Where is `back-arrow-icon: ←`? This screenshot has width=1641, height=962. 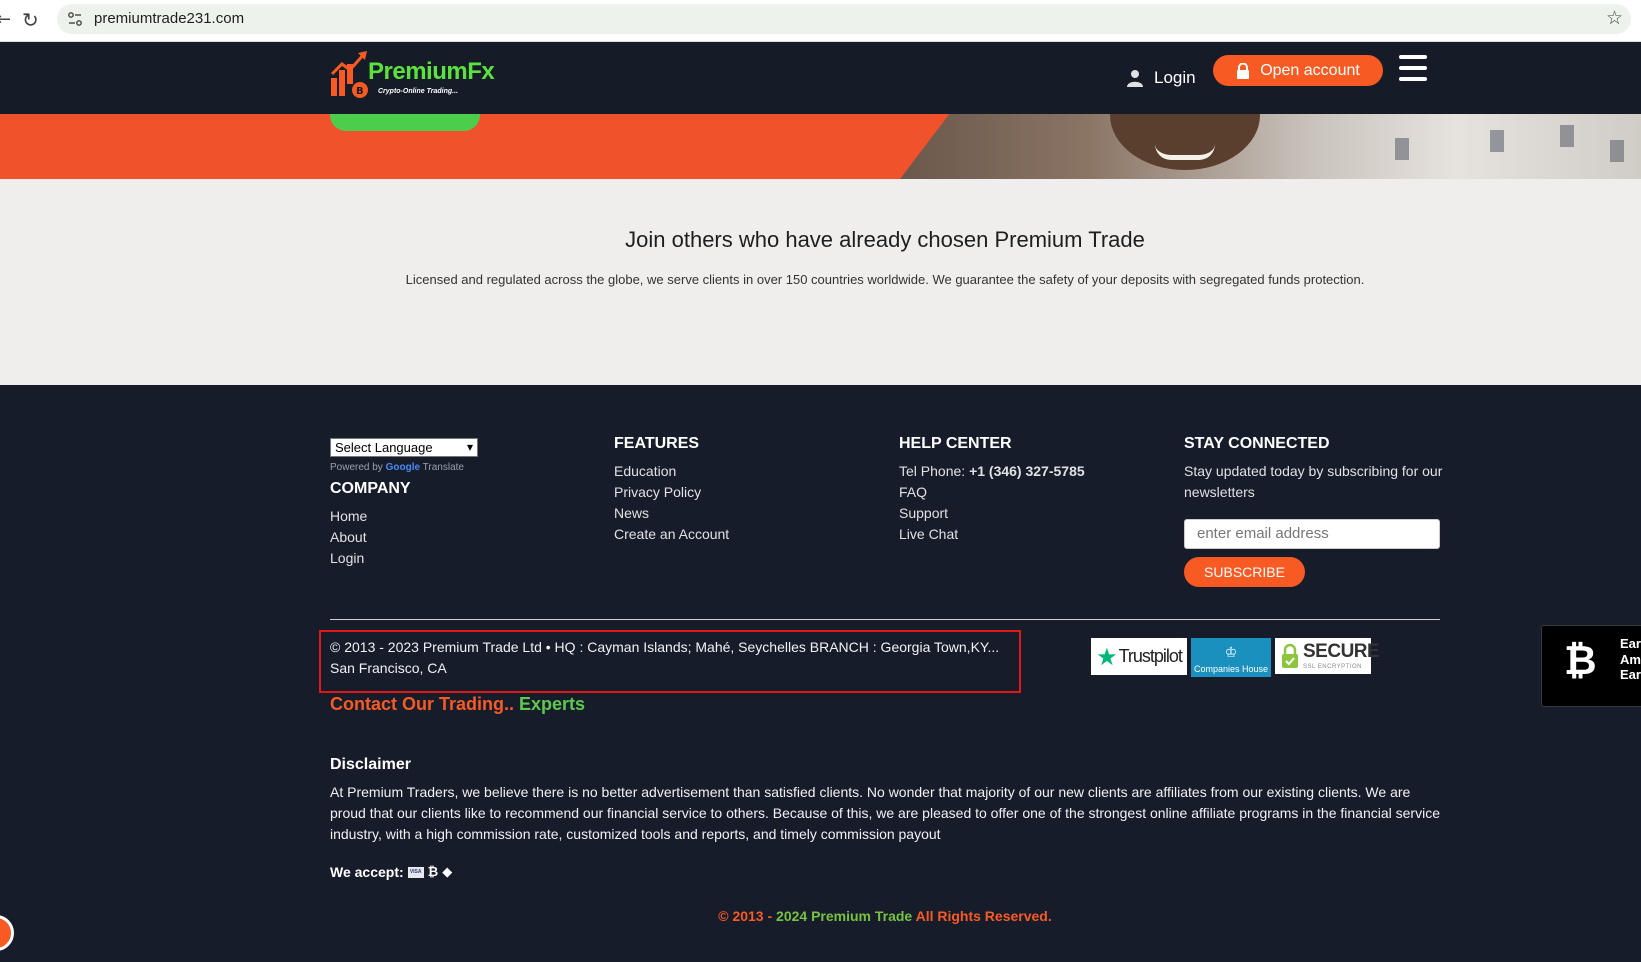 back-arrow-icon: ← is located at coordinates (5, 19).